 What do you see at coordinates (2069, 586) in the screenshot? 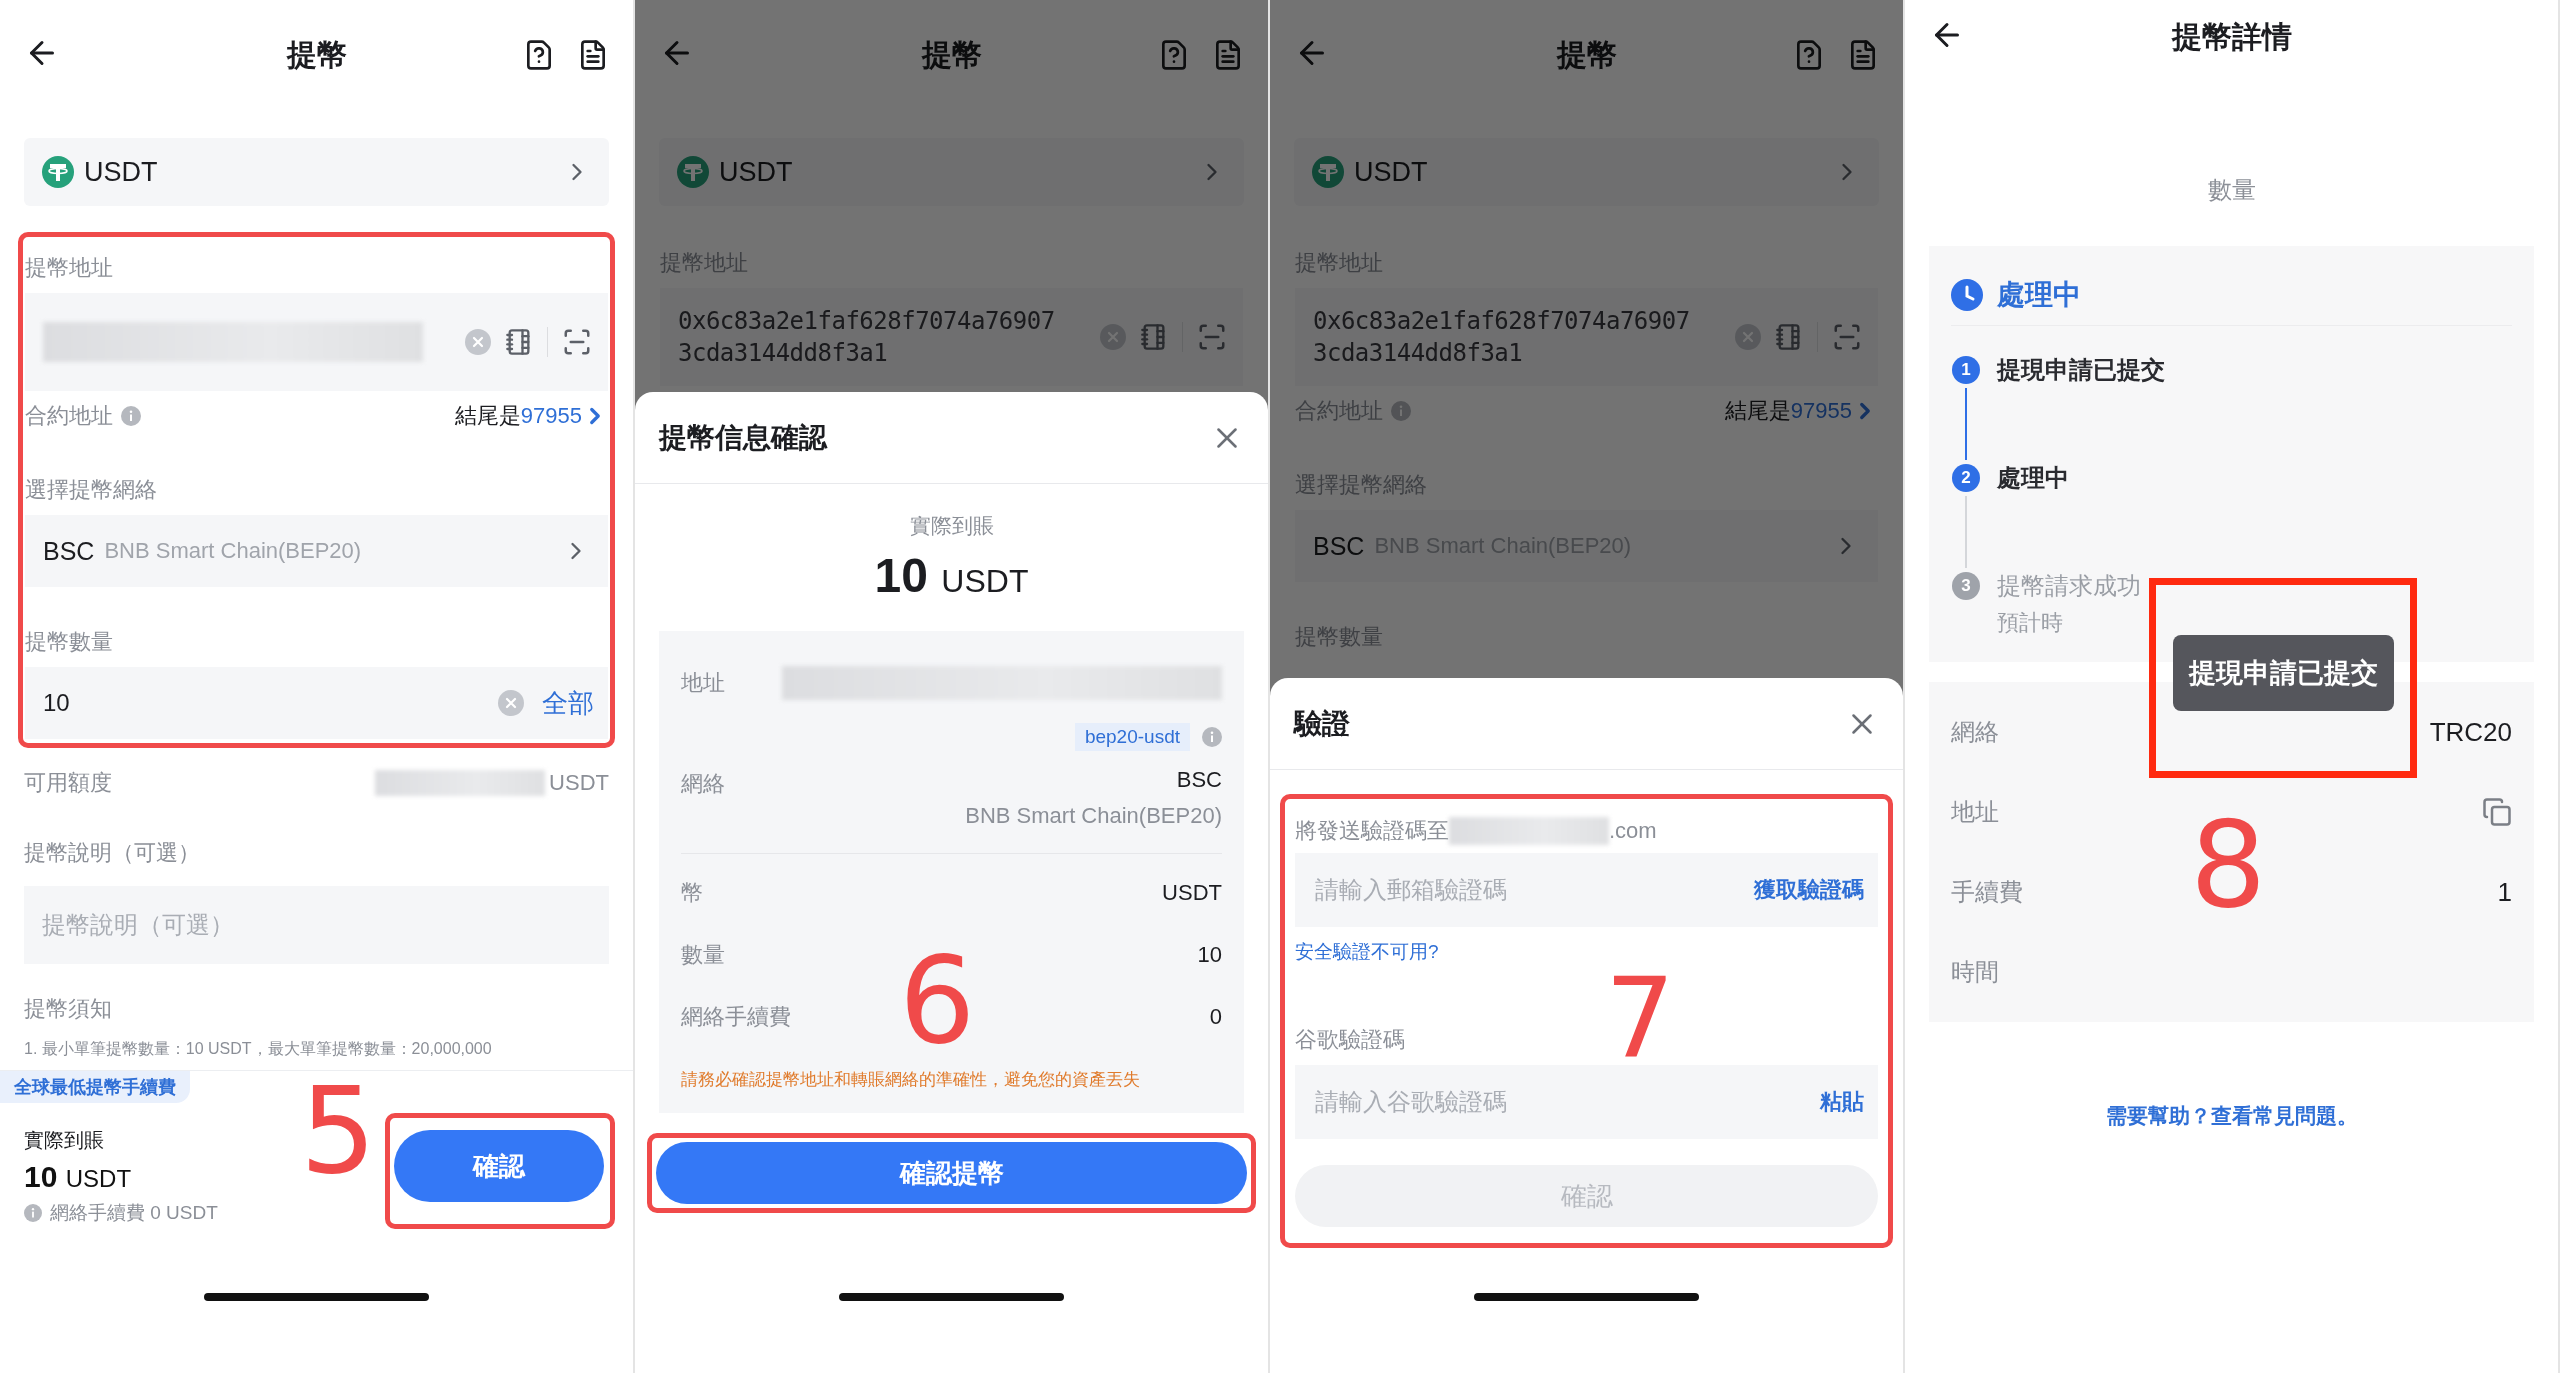
I see `step-label: 提幣請求成功` at bounding box center [2069, 586].